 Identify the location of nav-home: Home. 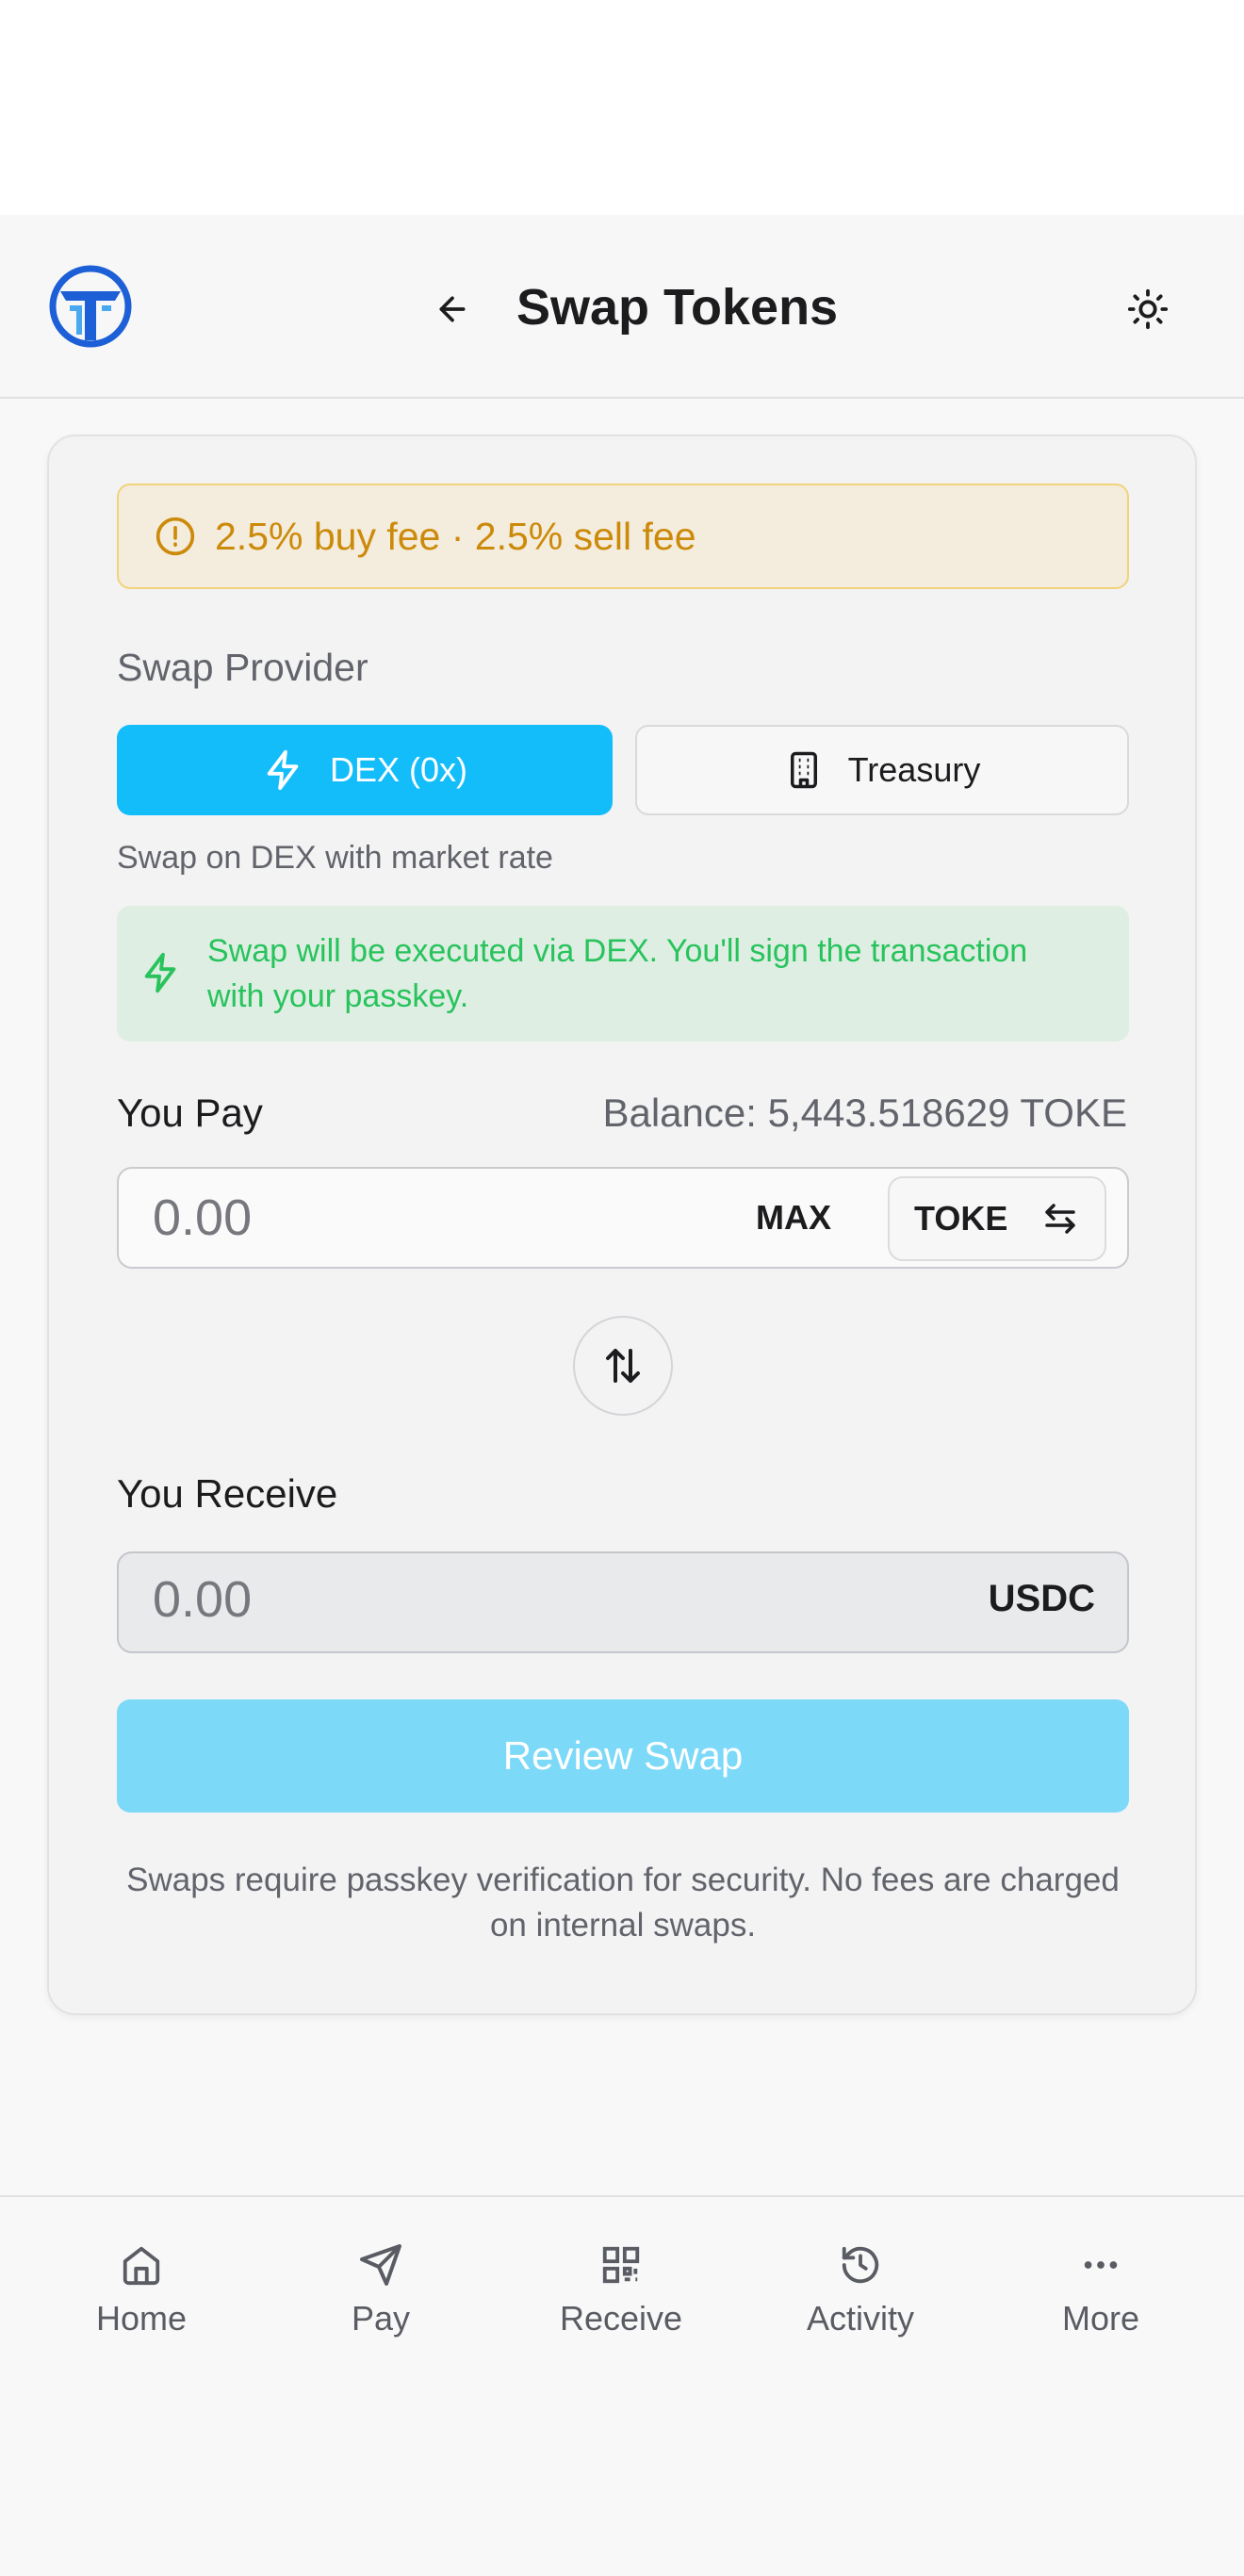
(141, 2293).